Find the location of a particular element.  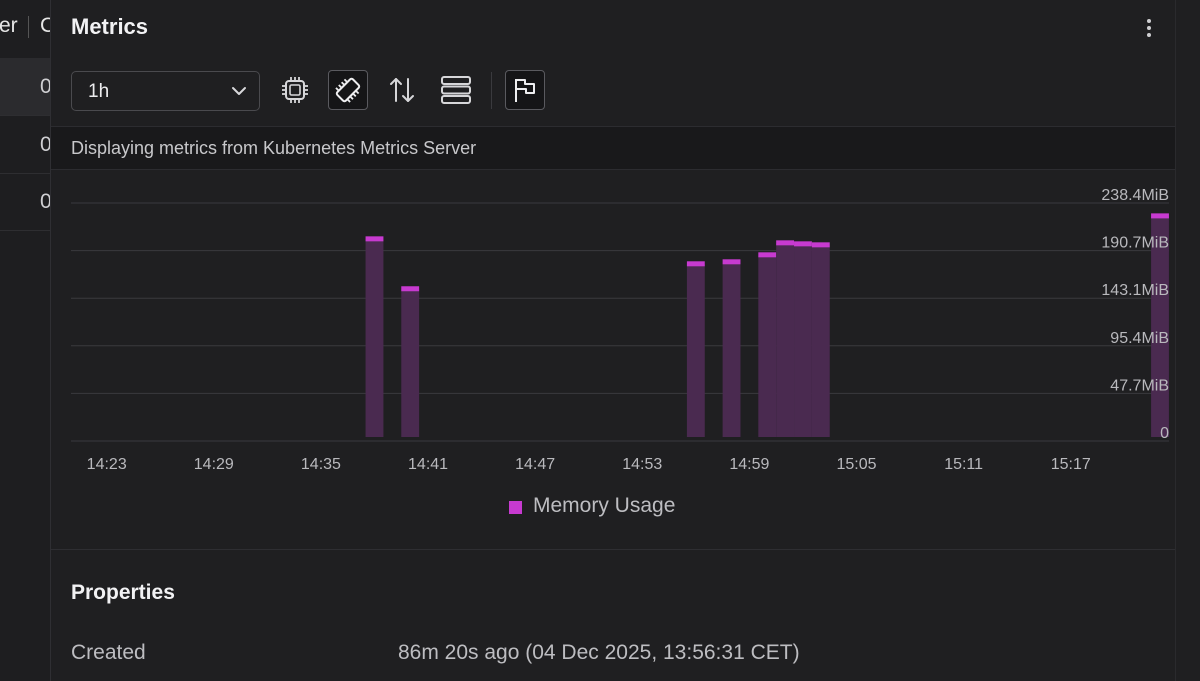

y-tick-label: 143.1MiB is located at coordinates (1135, 290).